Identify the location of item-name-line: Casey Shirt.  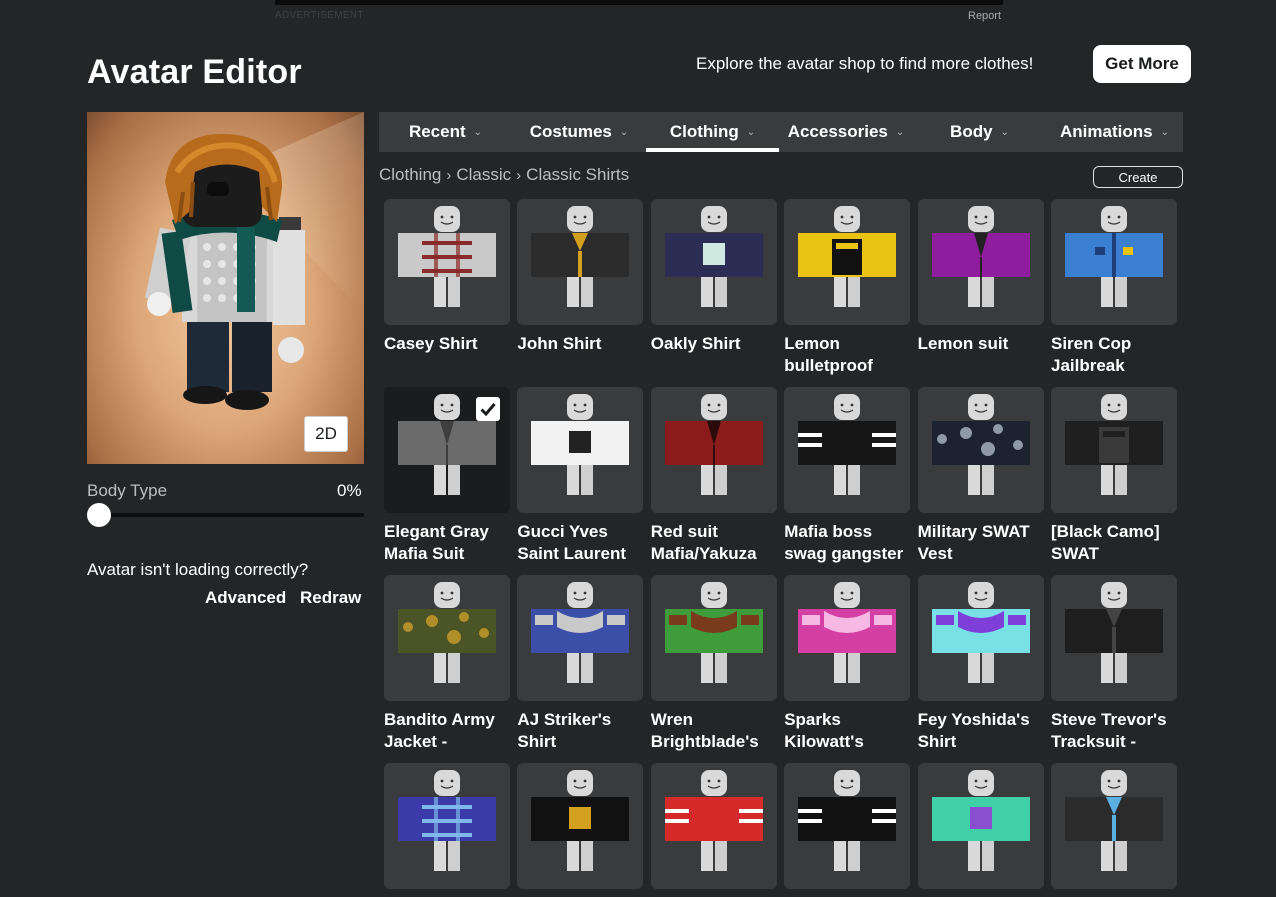
(431, 343).